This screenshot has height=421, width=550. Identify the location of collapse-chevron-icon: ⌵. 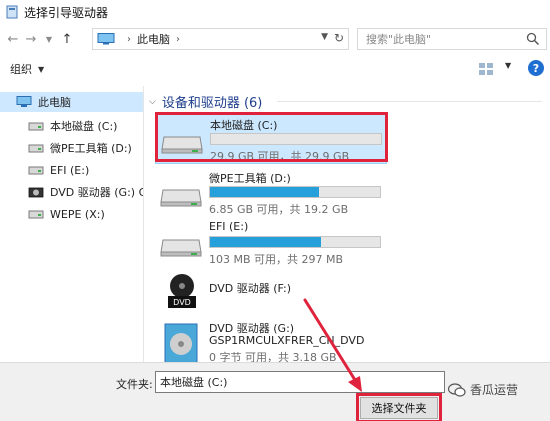
(152, 102).